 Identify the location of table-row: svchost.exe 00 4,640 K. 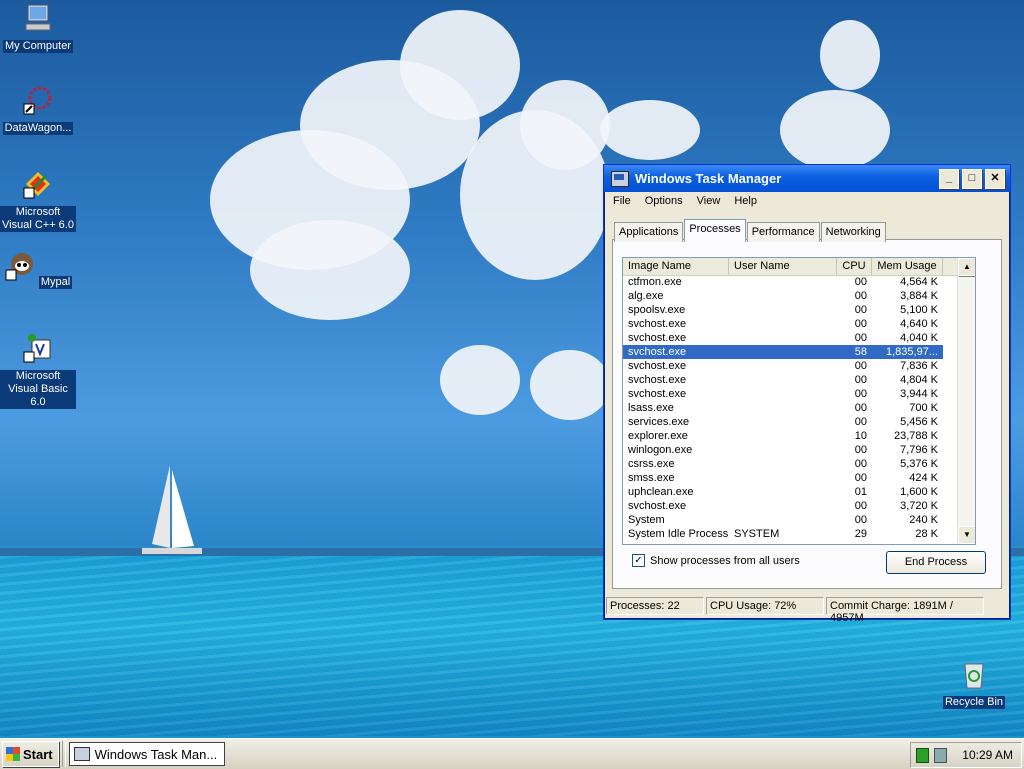
(783, 324).